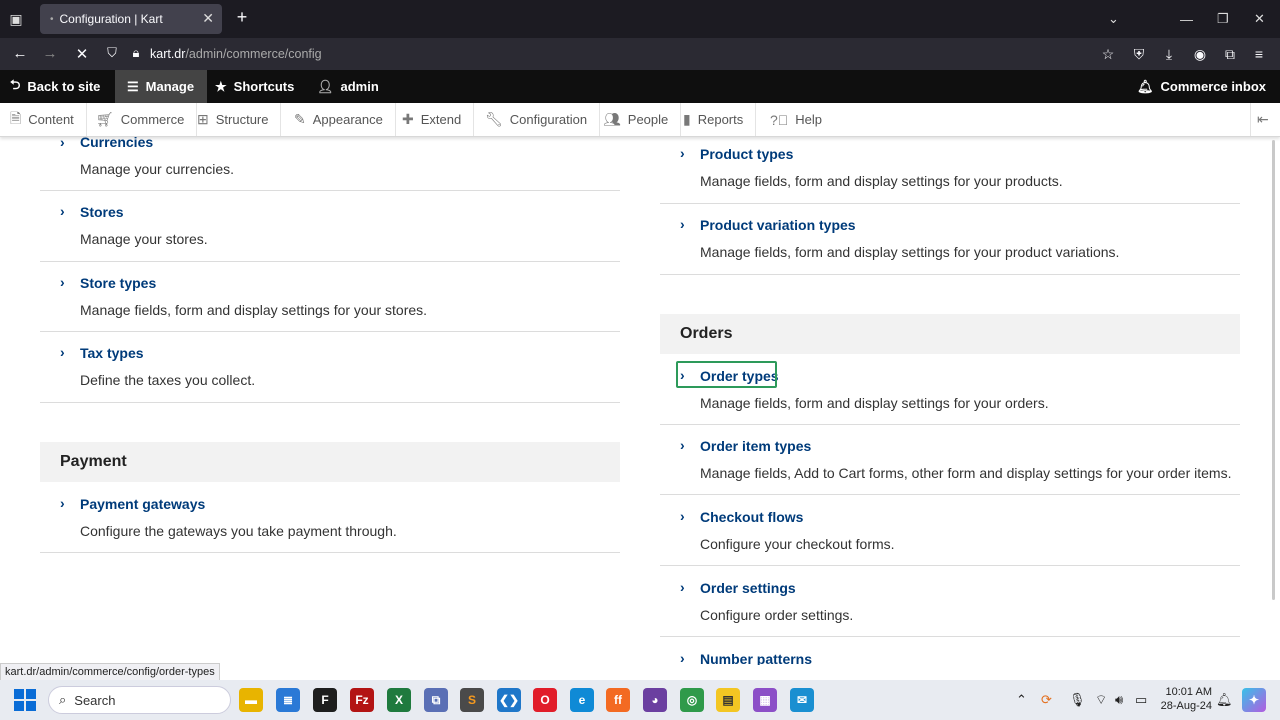 Image resolution: width=1280 pixels, height=720 pixels. I want to click on tray-item-extend: ✚ Extend, so click(433, 119).